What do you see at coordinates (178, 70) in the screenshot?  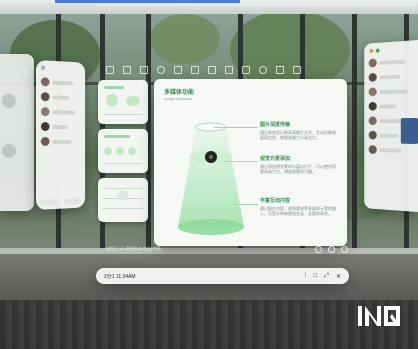 I see `shape-icon` at bounding box center [178, 70].